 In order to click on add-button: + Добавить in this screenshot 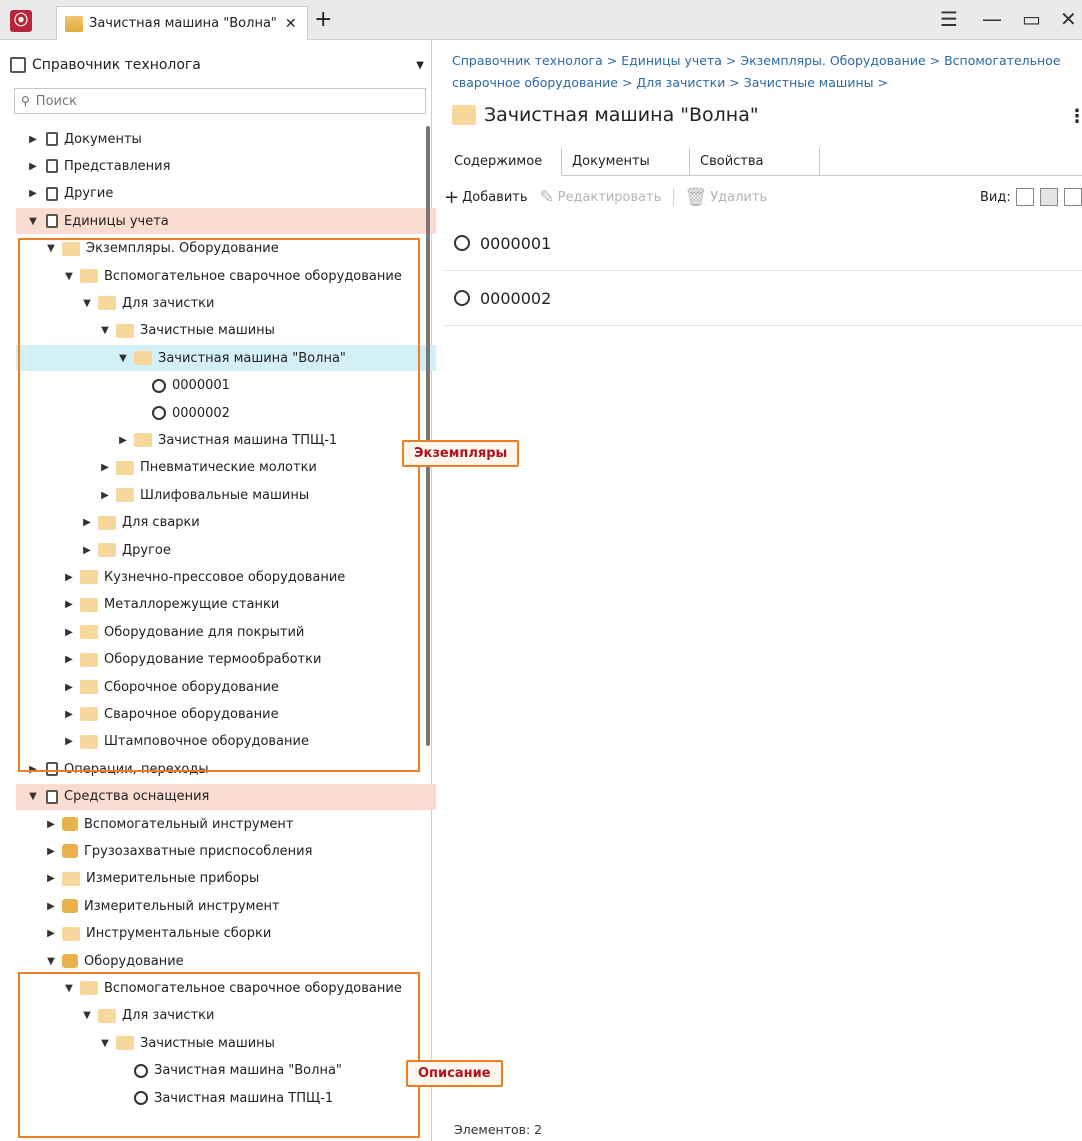, I will do `click(486, 197)`.